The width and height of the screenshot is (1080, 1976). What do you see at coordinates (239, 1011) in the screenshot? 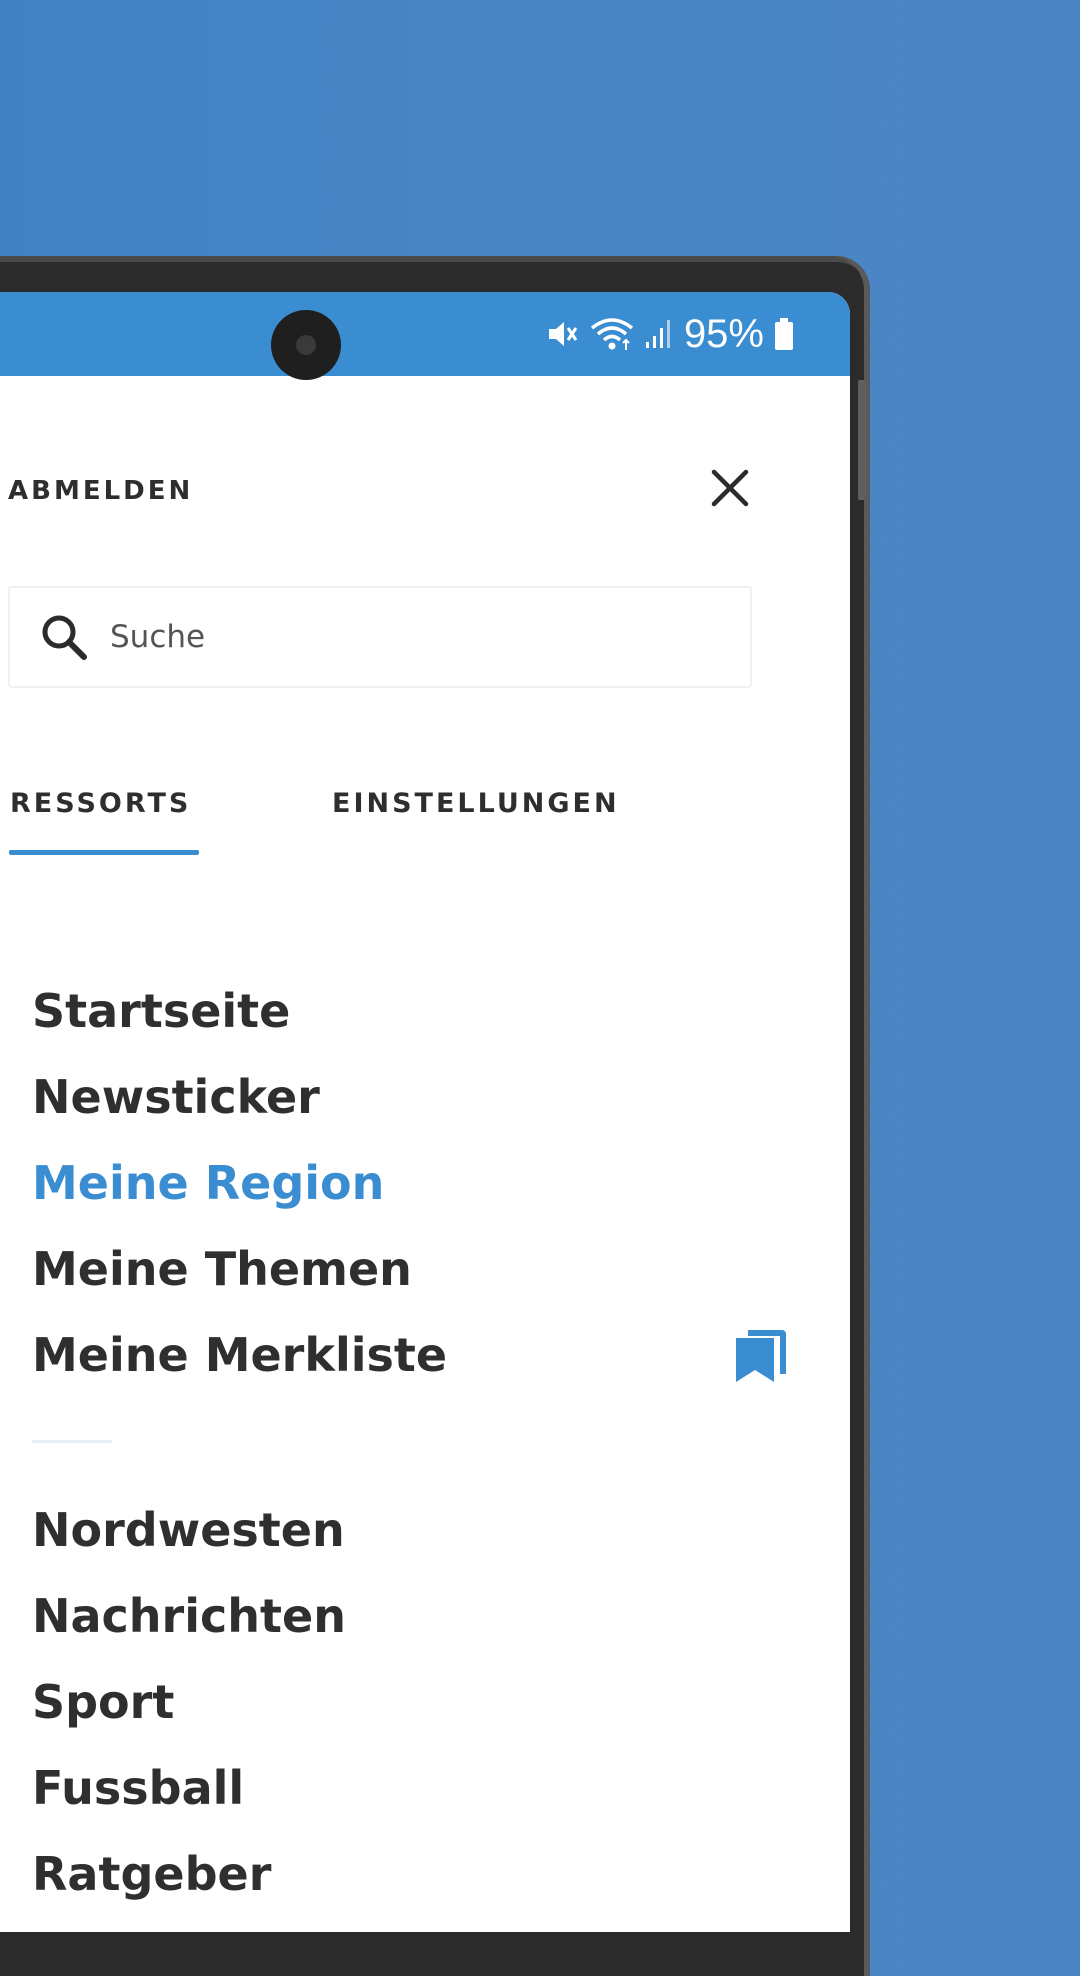
I see `menu-item-startseite: Startseite` at bounding box center [239, 1011].